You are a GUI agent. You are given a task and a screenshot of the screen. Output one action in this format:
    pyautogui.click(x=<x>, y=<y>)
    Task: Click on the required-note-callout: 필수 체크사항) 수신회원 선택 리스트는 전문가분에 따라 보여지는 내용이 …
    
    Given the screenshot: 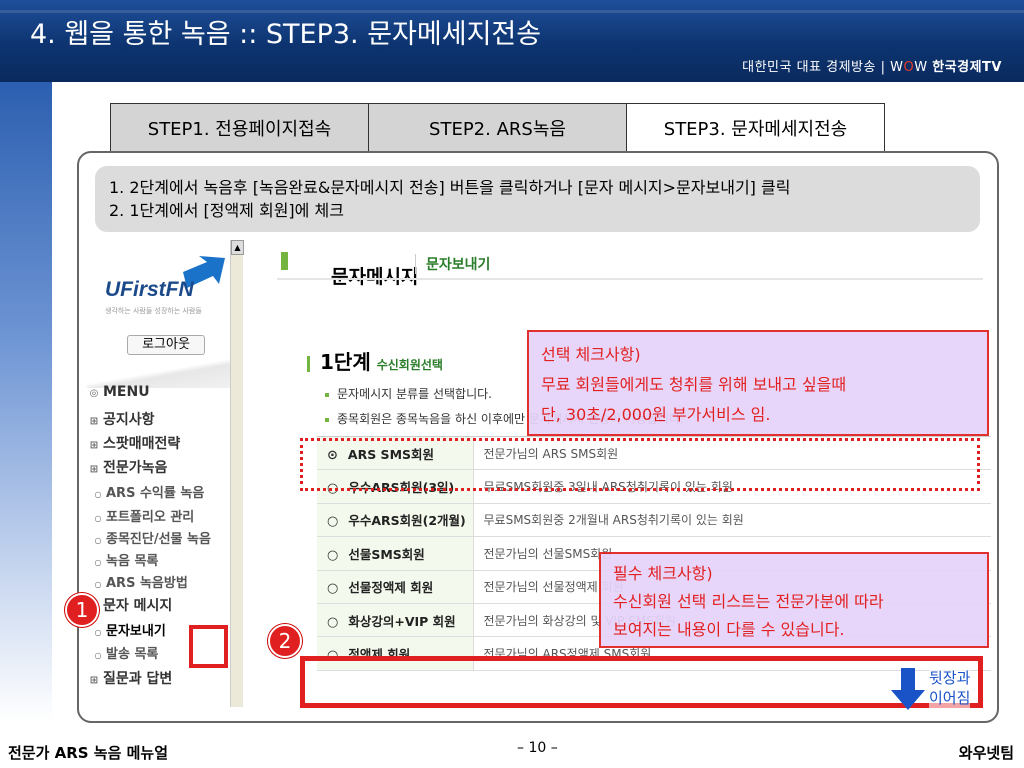 What is the action you would take?
    pyautogui.click(x=794, y=600)
    